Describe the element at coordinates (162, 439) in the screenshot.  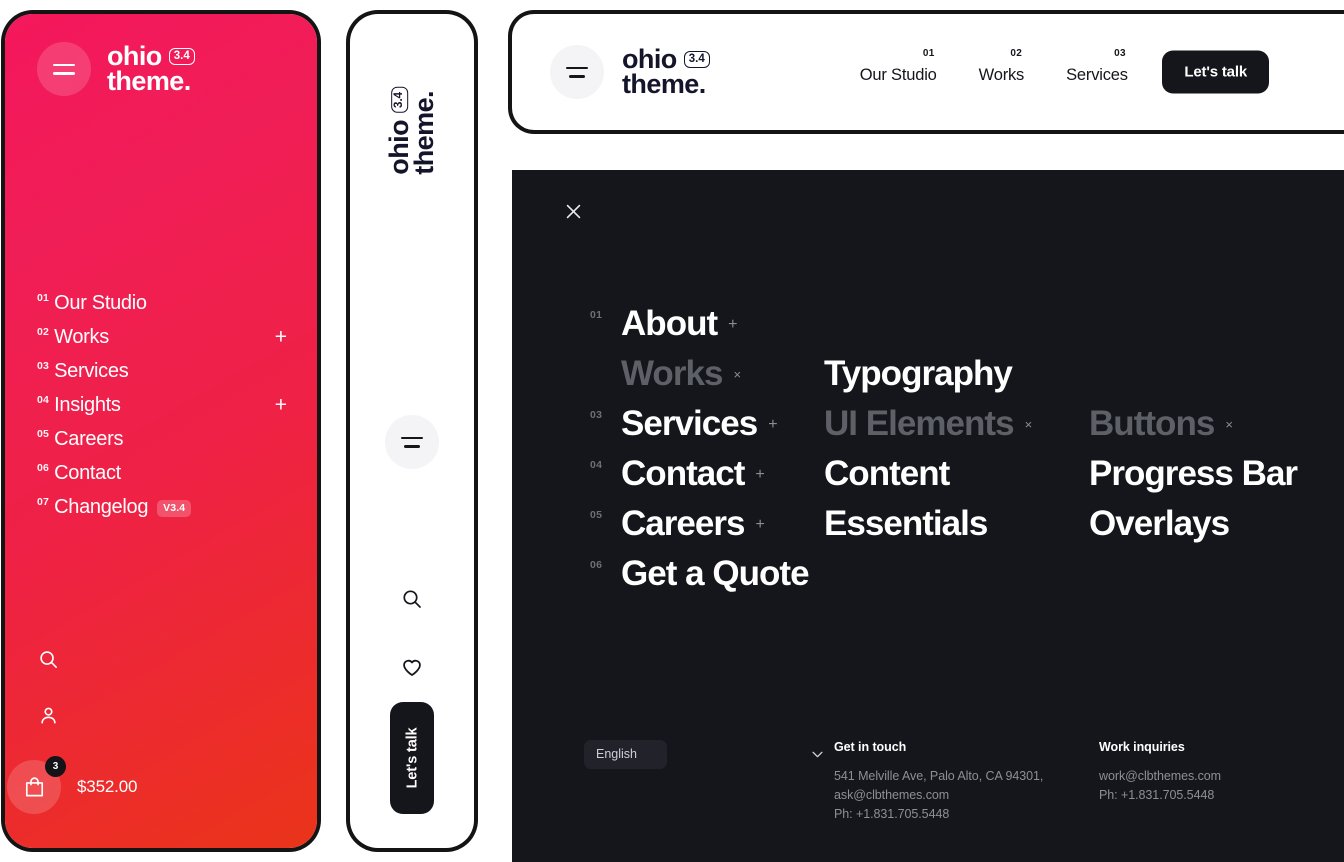
I see `nav-item-careers: 05 Careers` at that location.